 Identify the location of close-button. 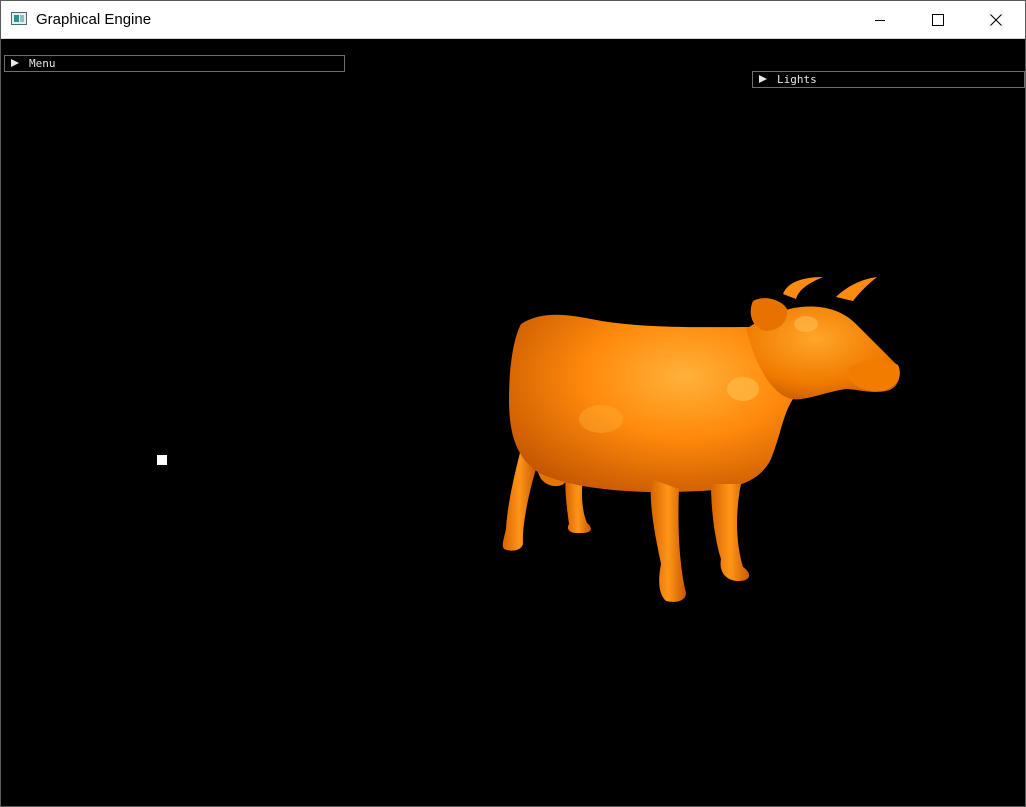
(996, 19).